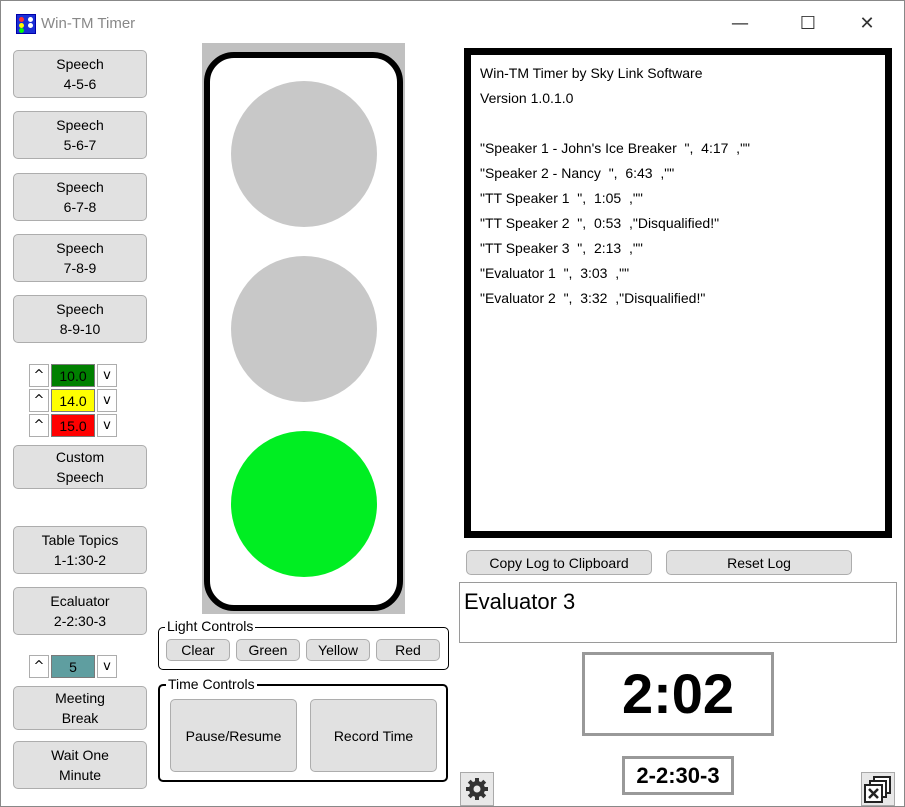 This screenshot has height=807, width=905. What do you see at coordinates (867, 24) in the screenshot?
I see `close-button: ✕` at bounding box center [867, 24].